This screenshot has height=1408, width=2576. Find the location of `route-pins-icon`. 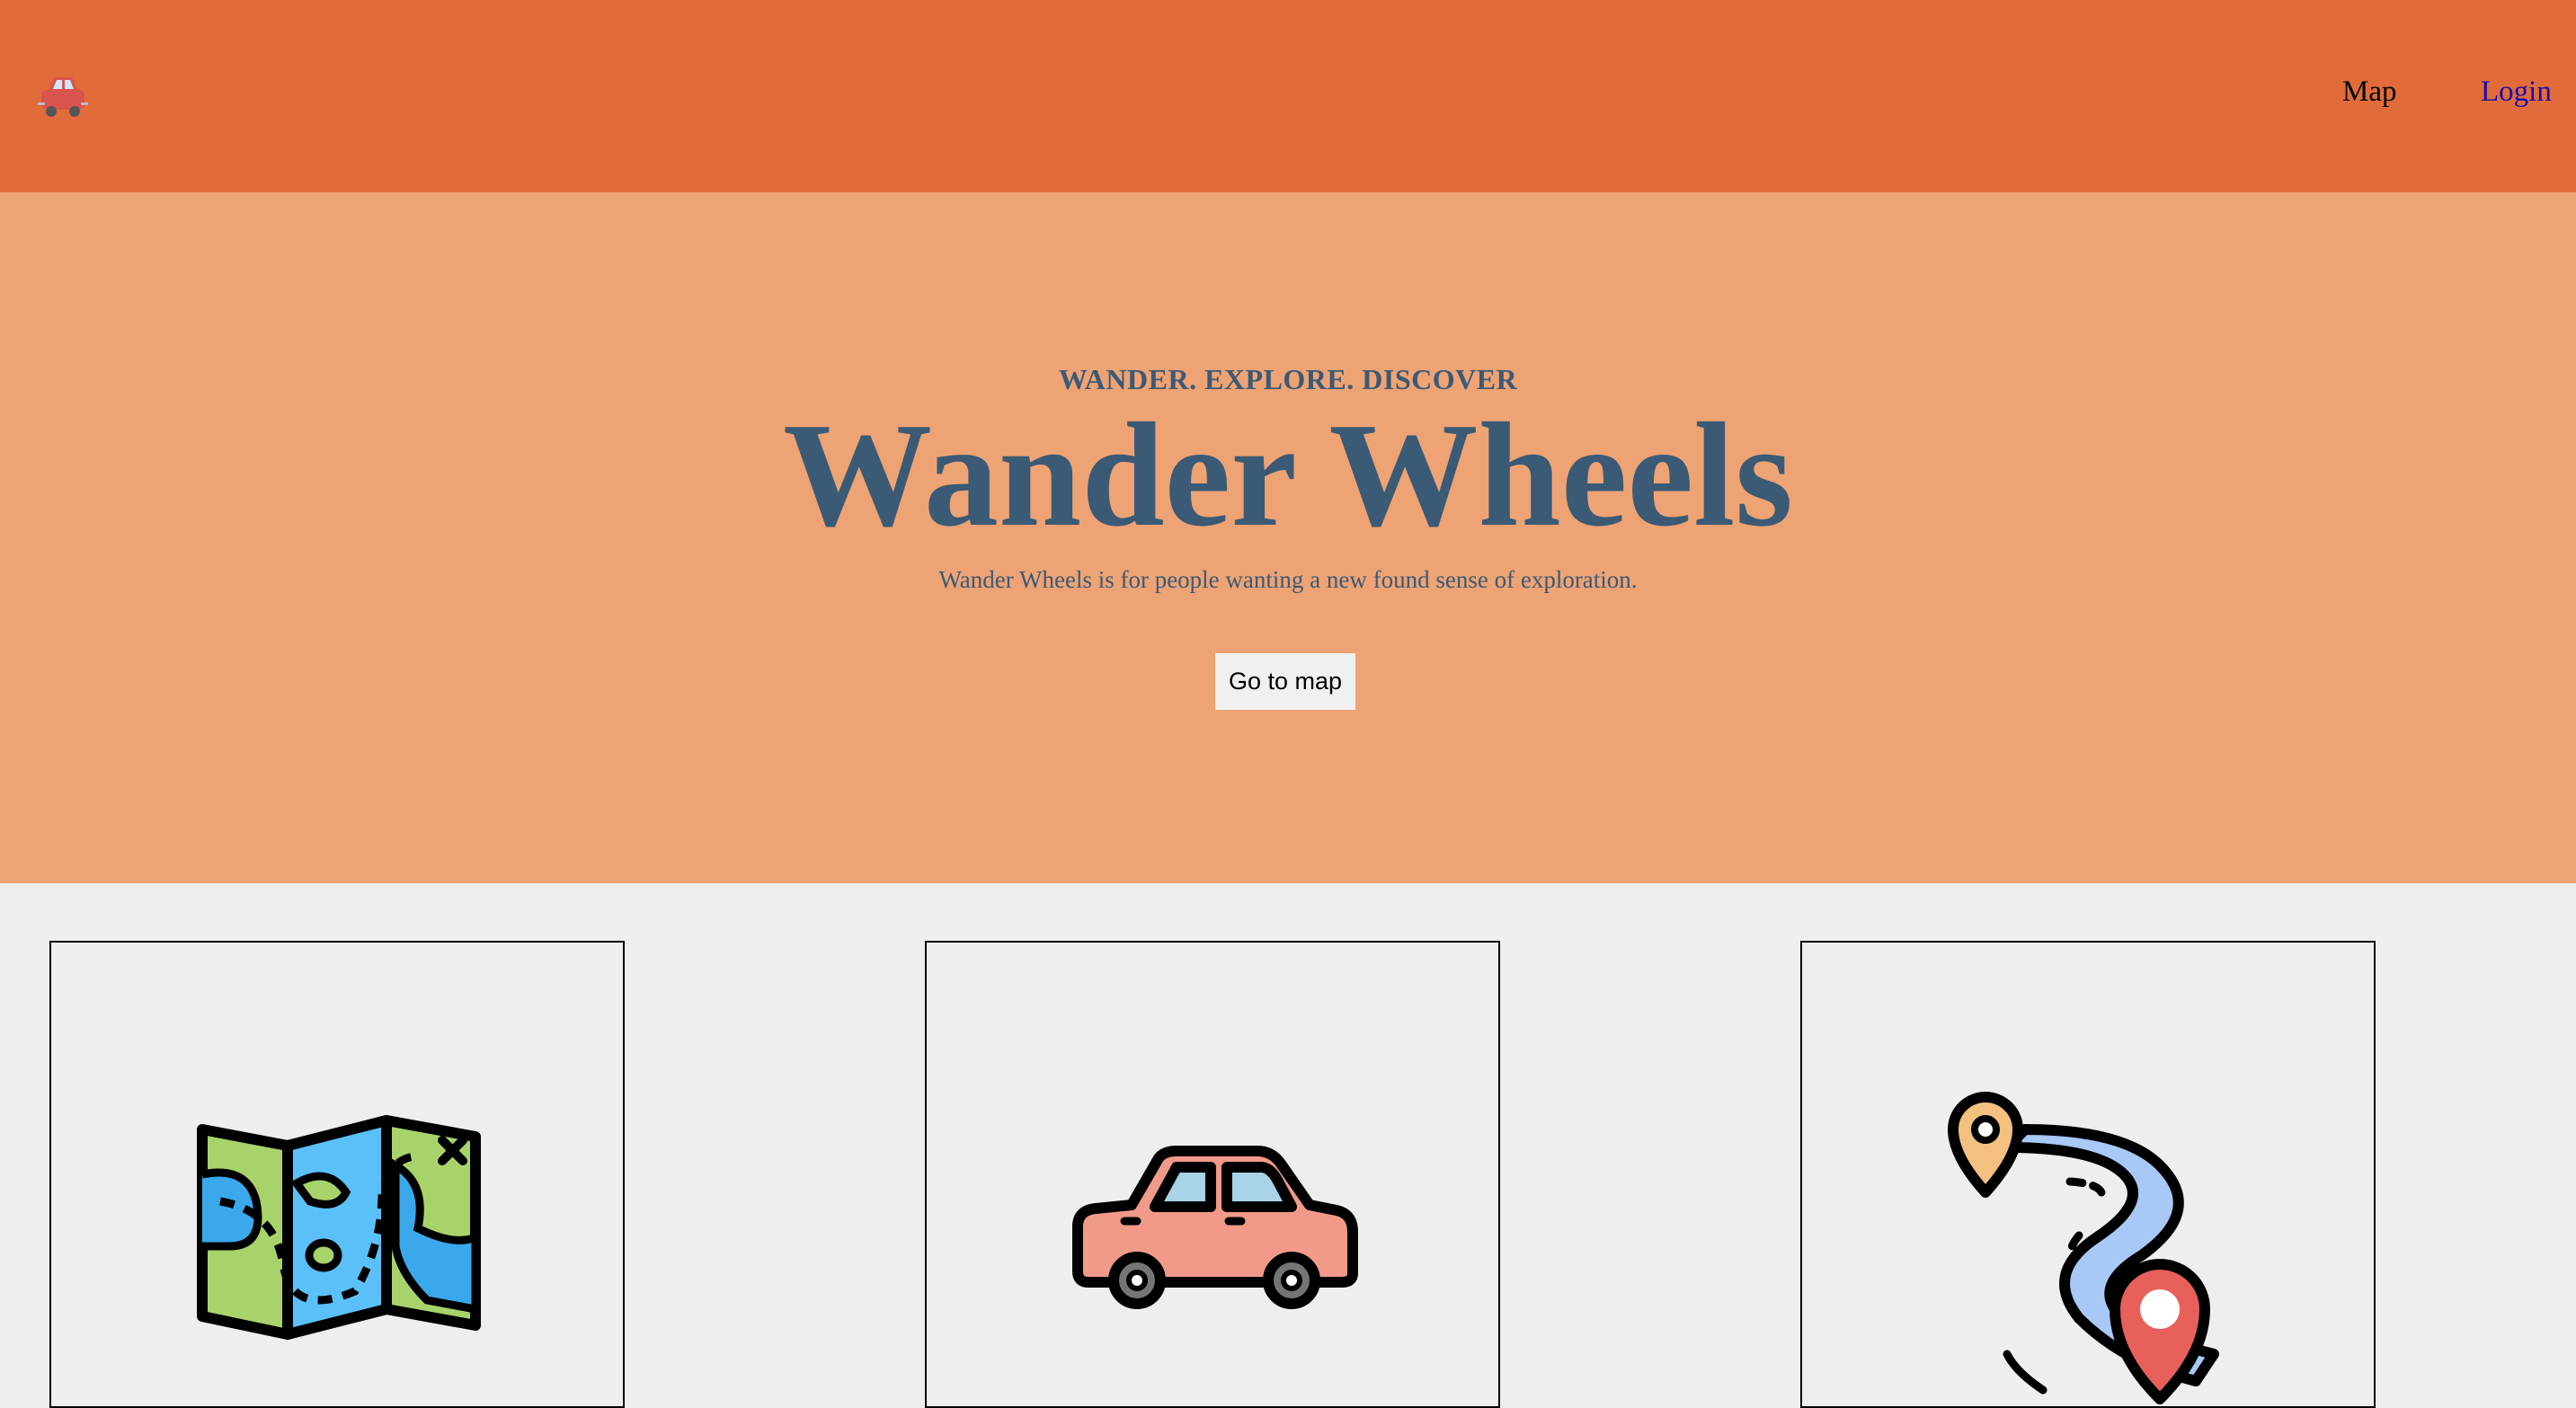

route-pins-icon is located at coordinates (2083, 1248).